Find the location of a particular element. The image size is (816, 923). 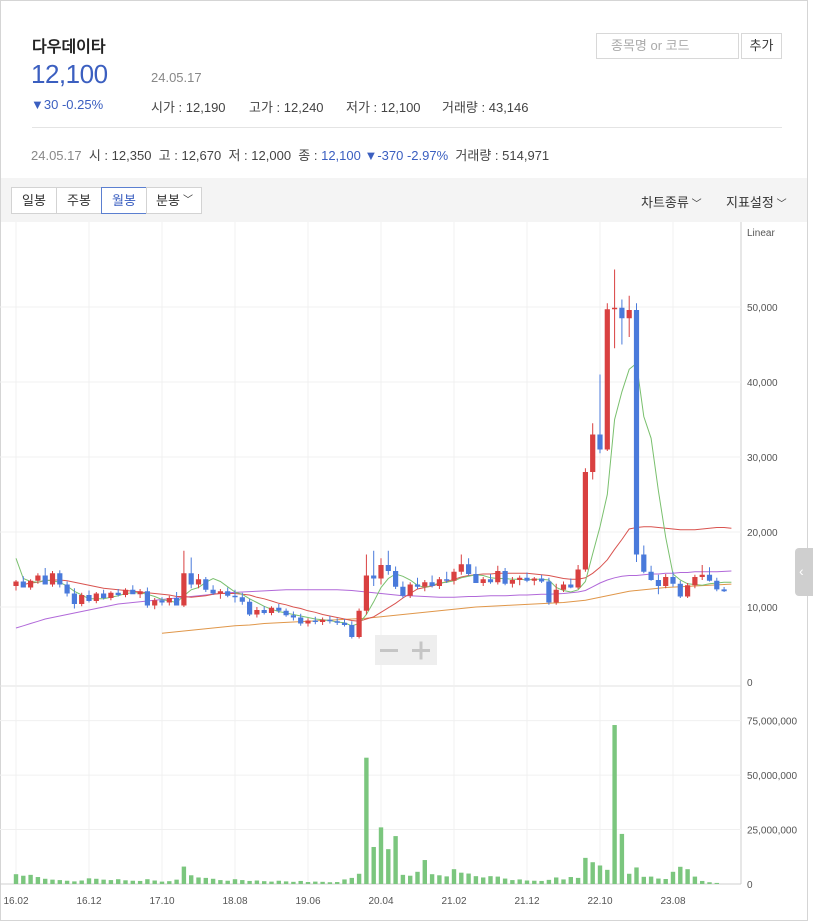

x-tick-label: 21.12 is located at coordinates (526, 901).